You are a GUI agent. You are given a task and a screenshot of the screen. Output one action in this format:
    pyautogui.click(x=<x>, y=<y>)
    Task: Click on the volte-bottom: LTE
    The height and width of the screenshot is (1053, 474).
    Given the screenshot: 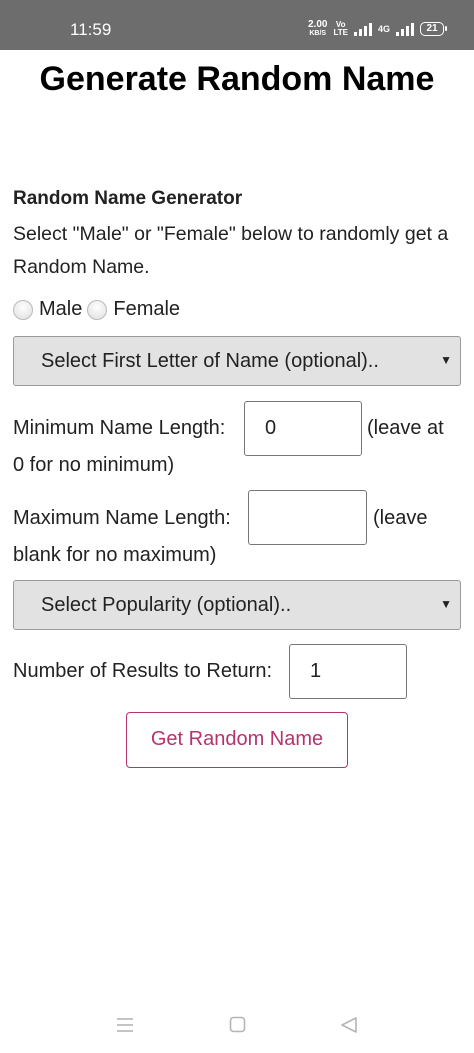 What is the action you would take?
    pyautogui.click(x=340, y=32)
    